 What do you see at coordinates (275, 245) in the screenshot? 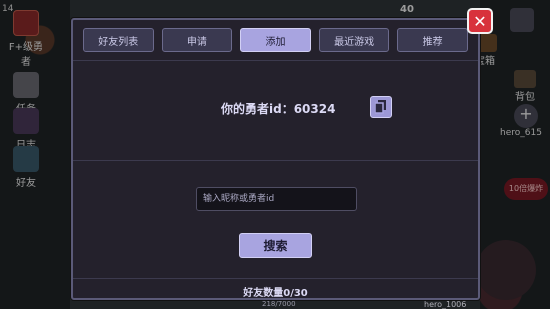
I see `search-button: 搜索` at bounding box center [275, 245].